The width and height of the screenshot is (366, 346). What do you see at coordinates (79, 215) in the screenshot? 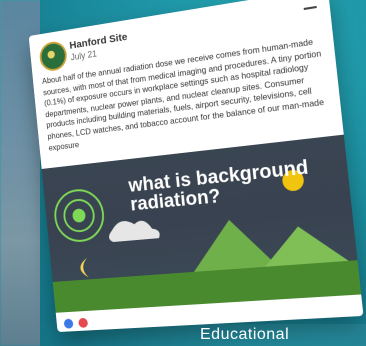
I see `circle-icon` at bounding box center [79, 215].